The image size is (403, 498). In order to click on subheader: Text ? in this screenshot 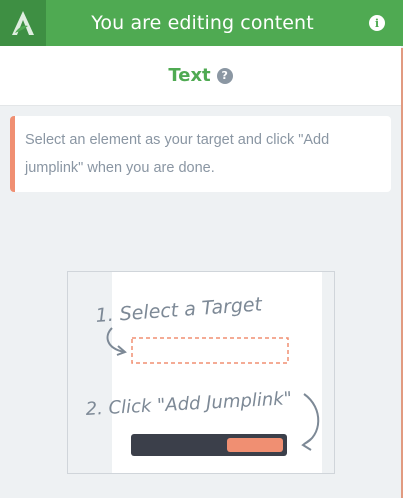, I will do `click(200, 76)`.